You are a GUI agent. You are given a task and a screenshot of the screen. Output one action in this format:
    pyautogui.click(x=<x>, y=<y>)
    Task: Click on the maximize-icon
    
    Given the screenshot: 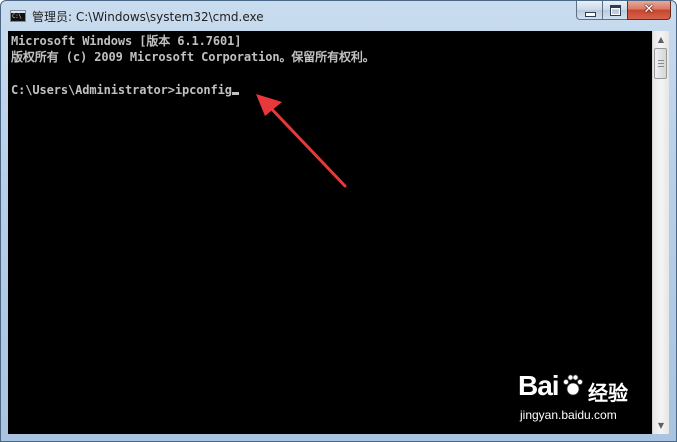 What is the action you would take?
    pyautogui.click(x=615, y=10)
    